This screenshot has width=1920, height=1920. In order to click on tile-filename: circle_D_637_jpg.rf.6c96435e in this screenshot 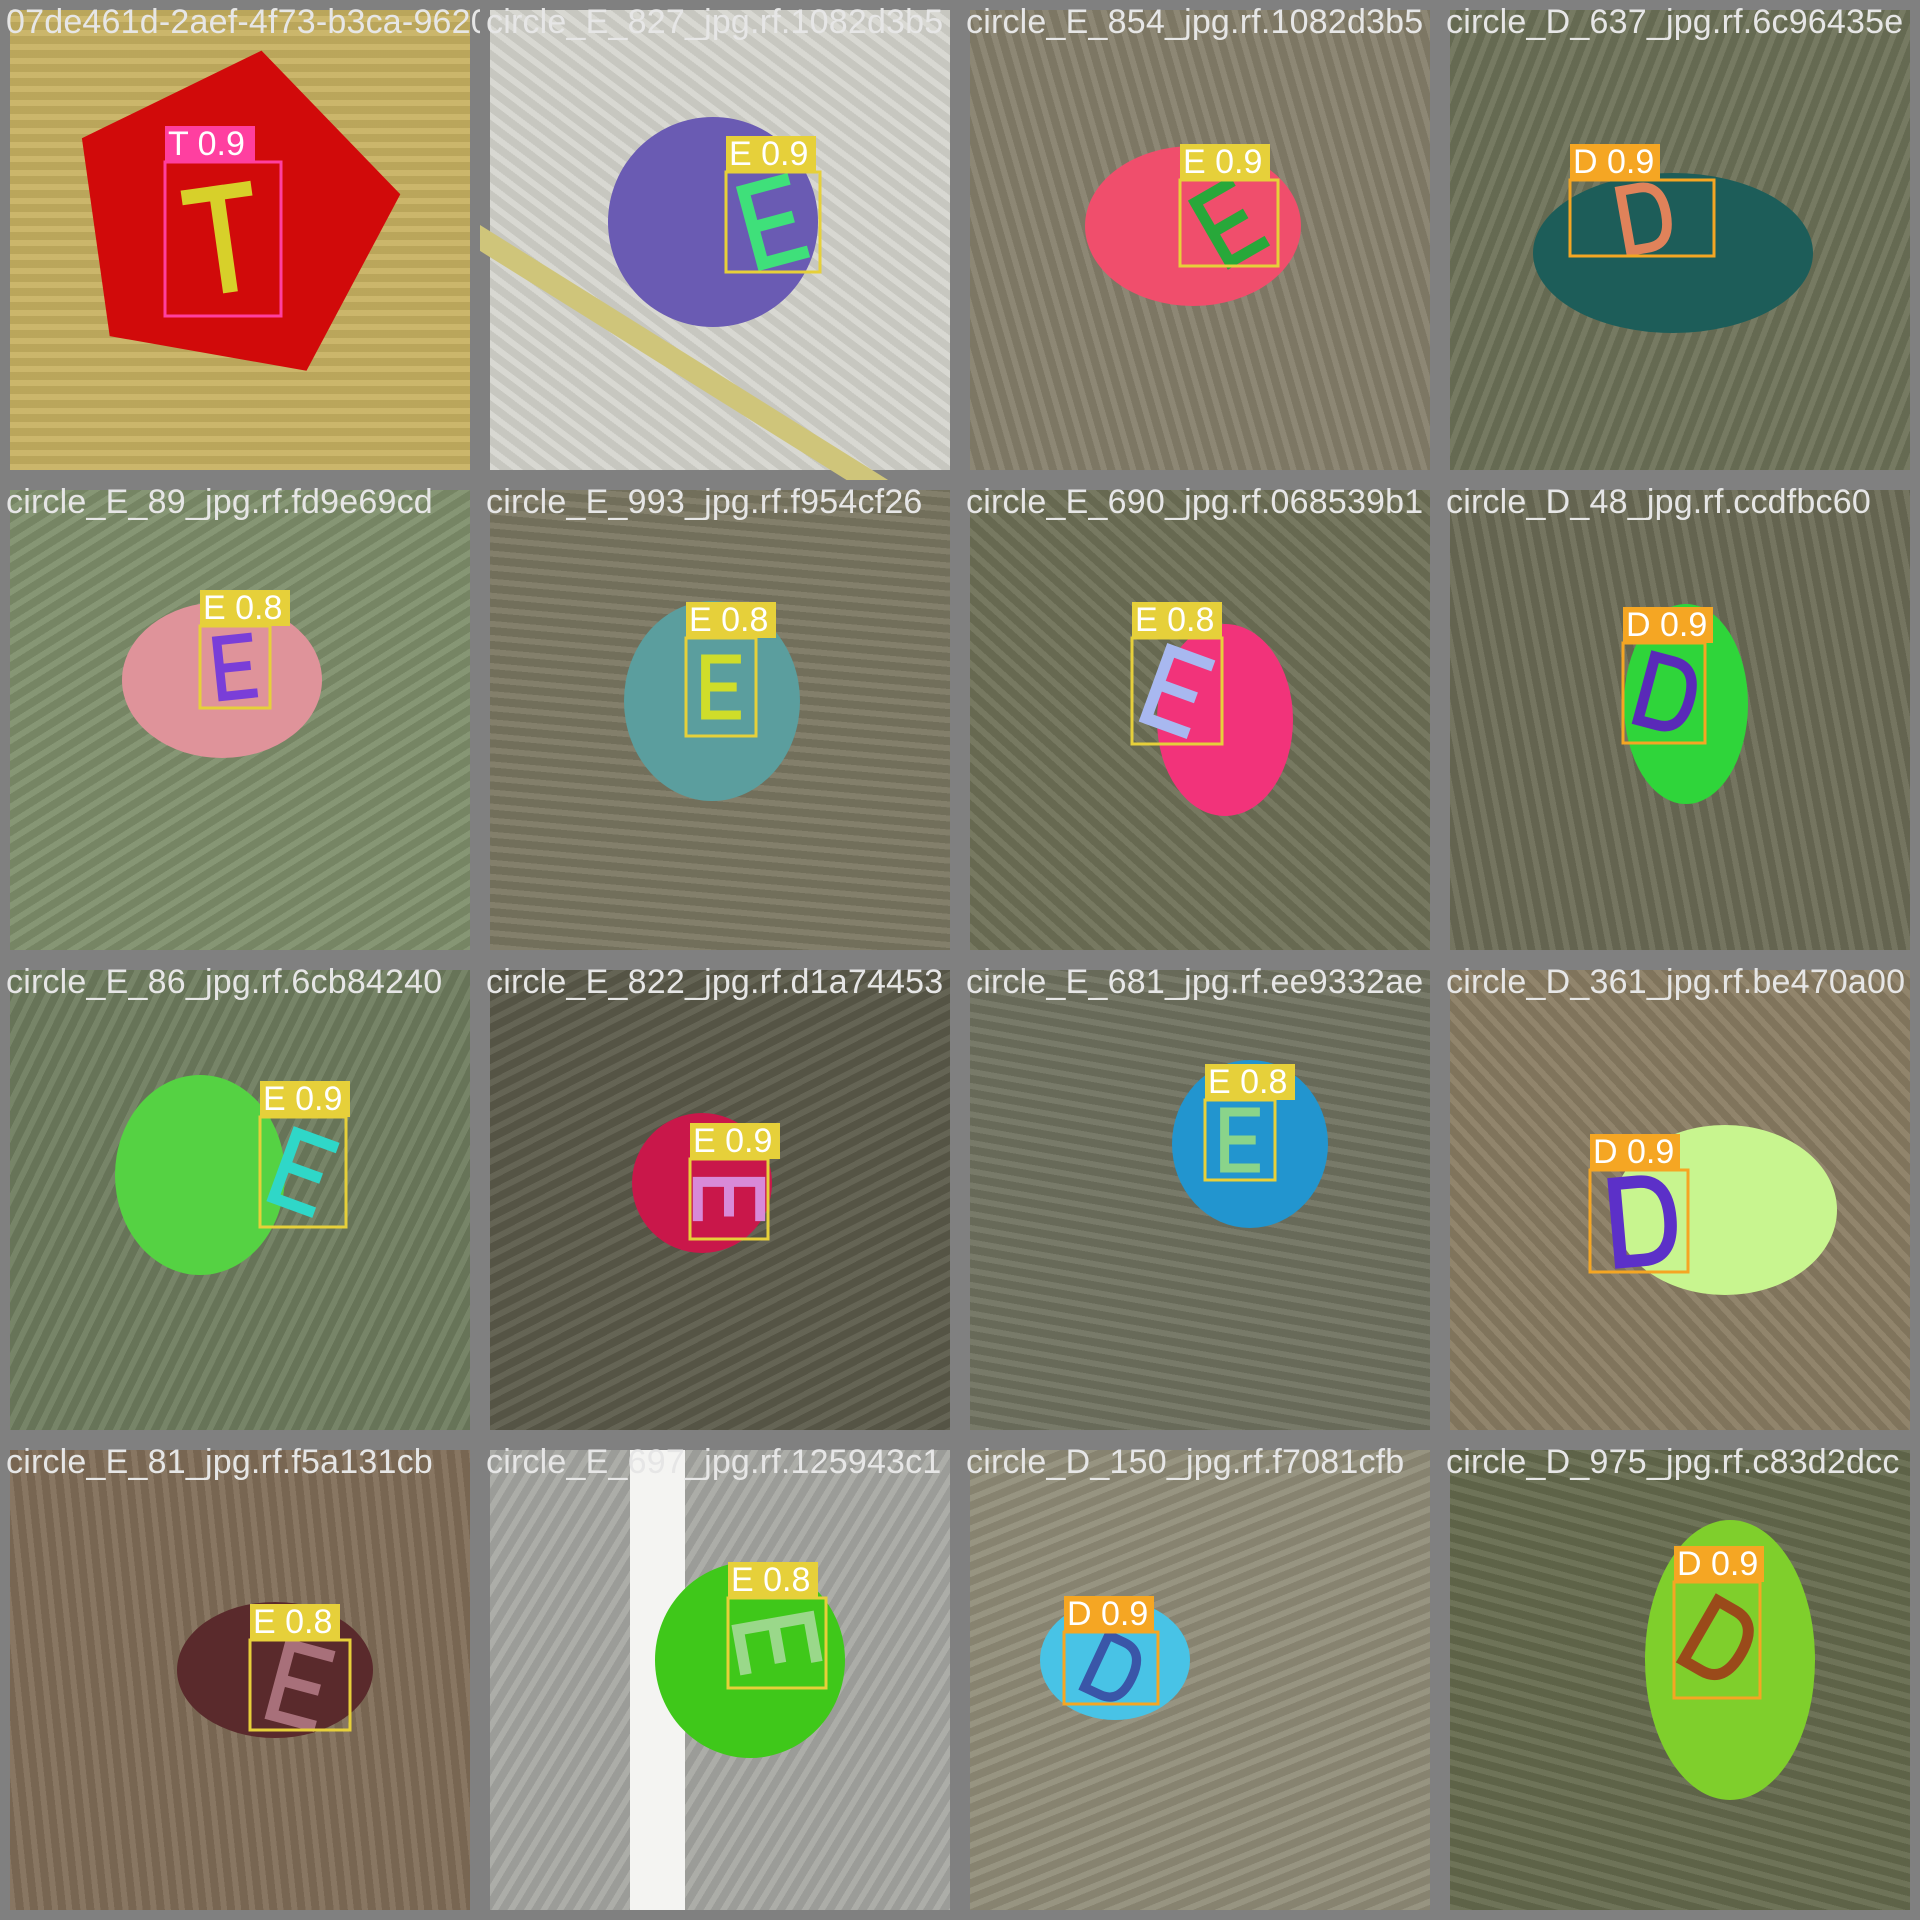, I will do `click(1675, 22)`.